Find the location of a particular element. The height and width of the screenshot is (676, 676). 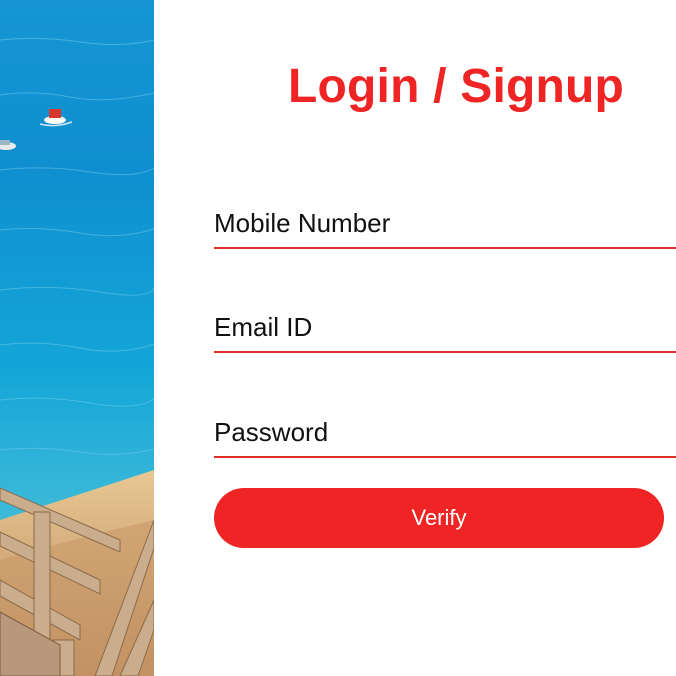

mobile-number-field-wrapper is located at coordinates (445, 227).